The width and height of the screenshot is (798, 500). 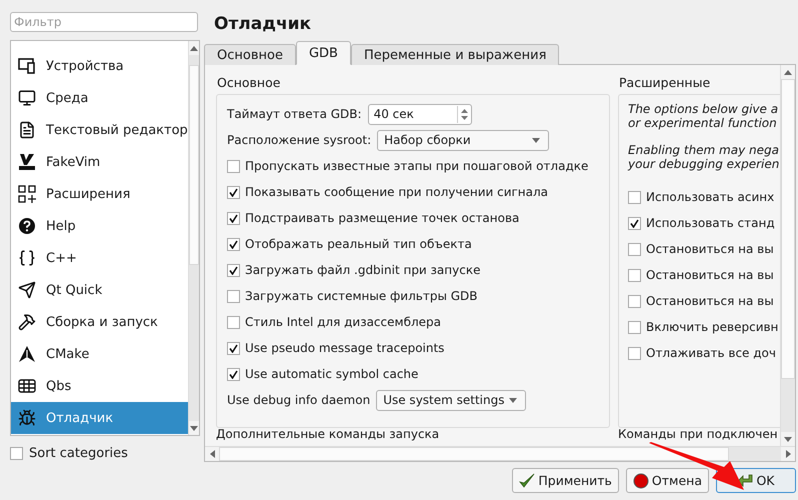 What do you see at coordinates (99, 386) in the screenshot?
I see `category-item: Qbs` at bounding box center [99, 386].